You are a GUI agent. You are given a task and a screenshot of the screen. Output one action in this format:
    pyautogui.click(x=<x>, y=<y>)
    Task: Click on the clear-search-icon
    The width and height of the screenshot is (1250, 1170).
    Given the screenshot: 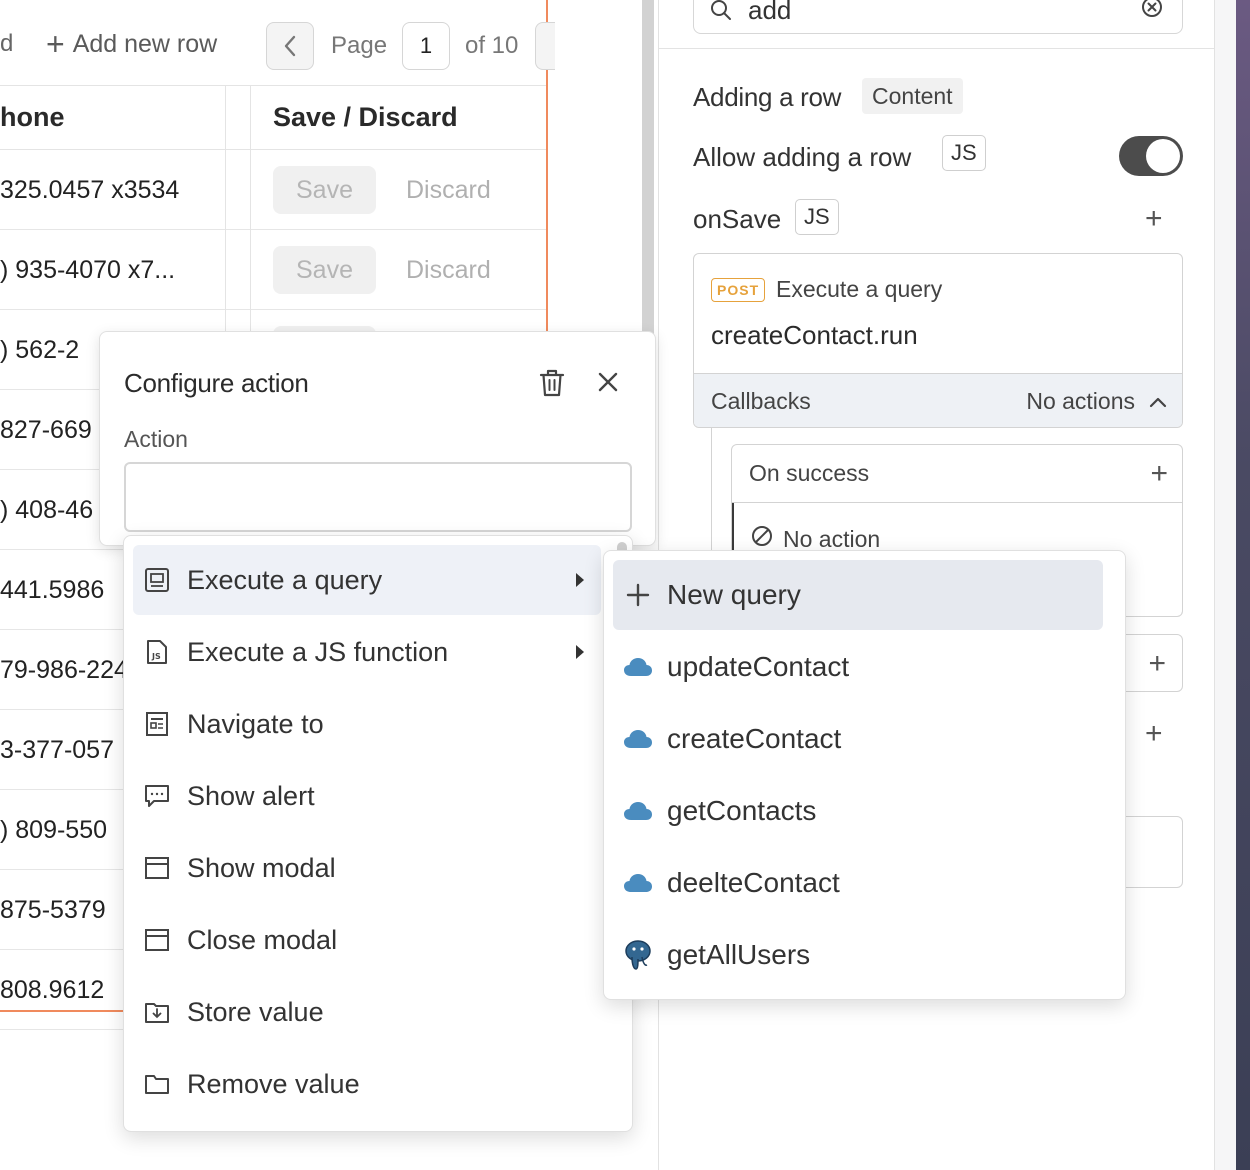 What is the action you would take?
    pyautogui.click(x=1152, y=12)
    